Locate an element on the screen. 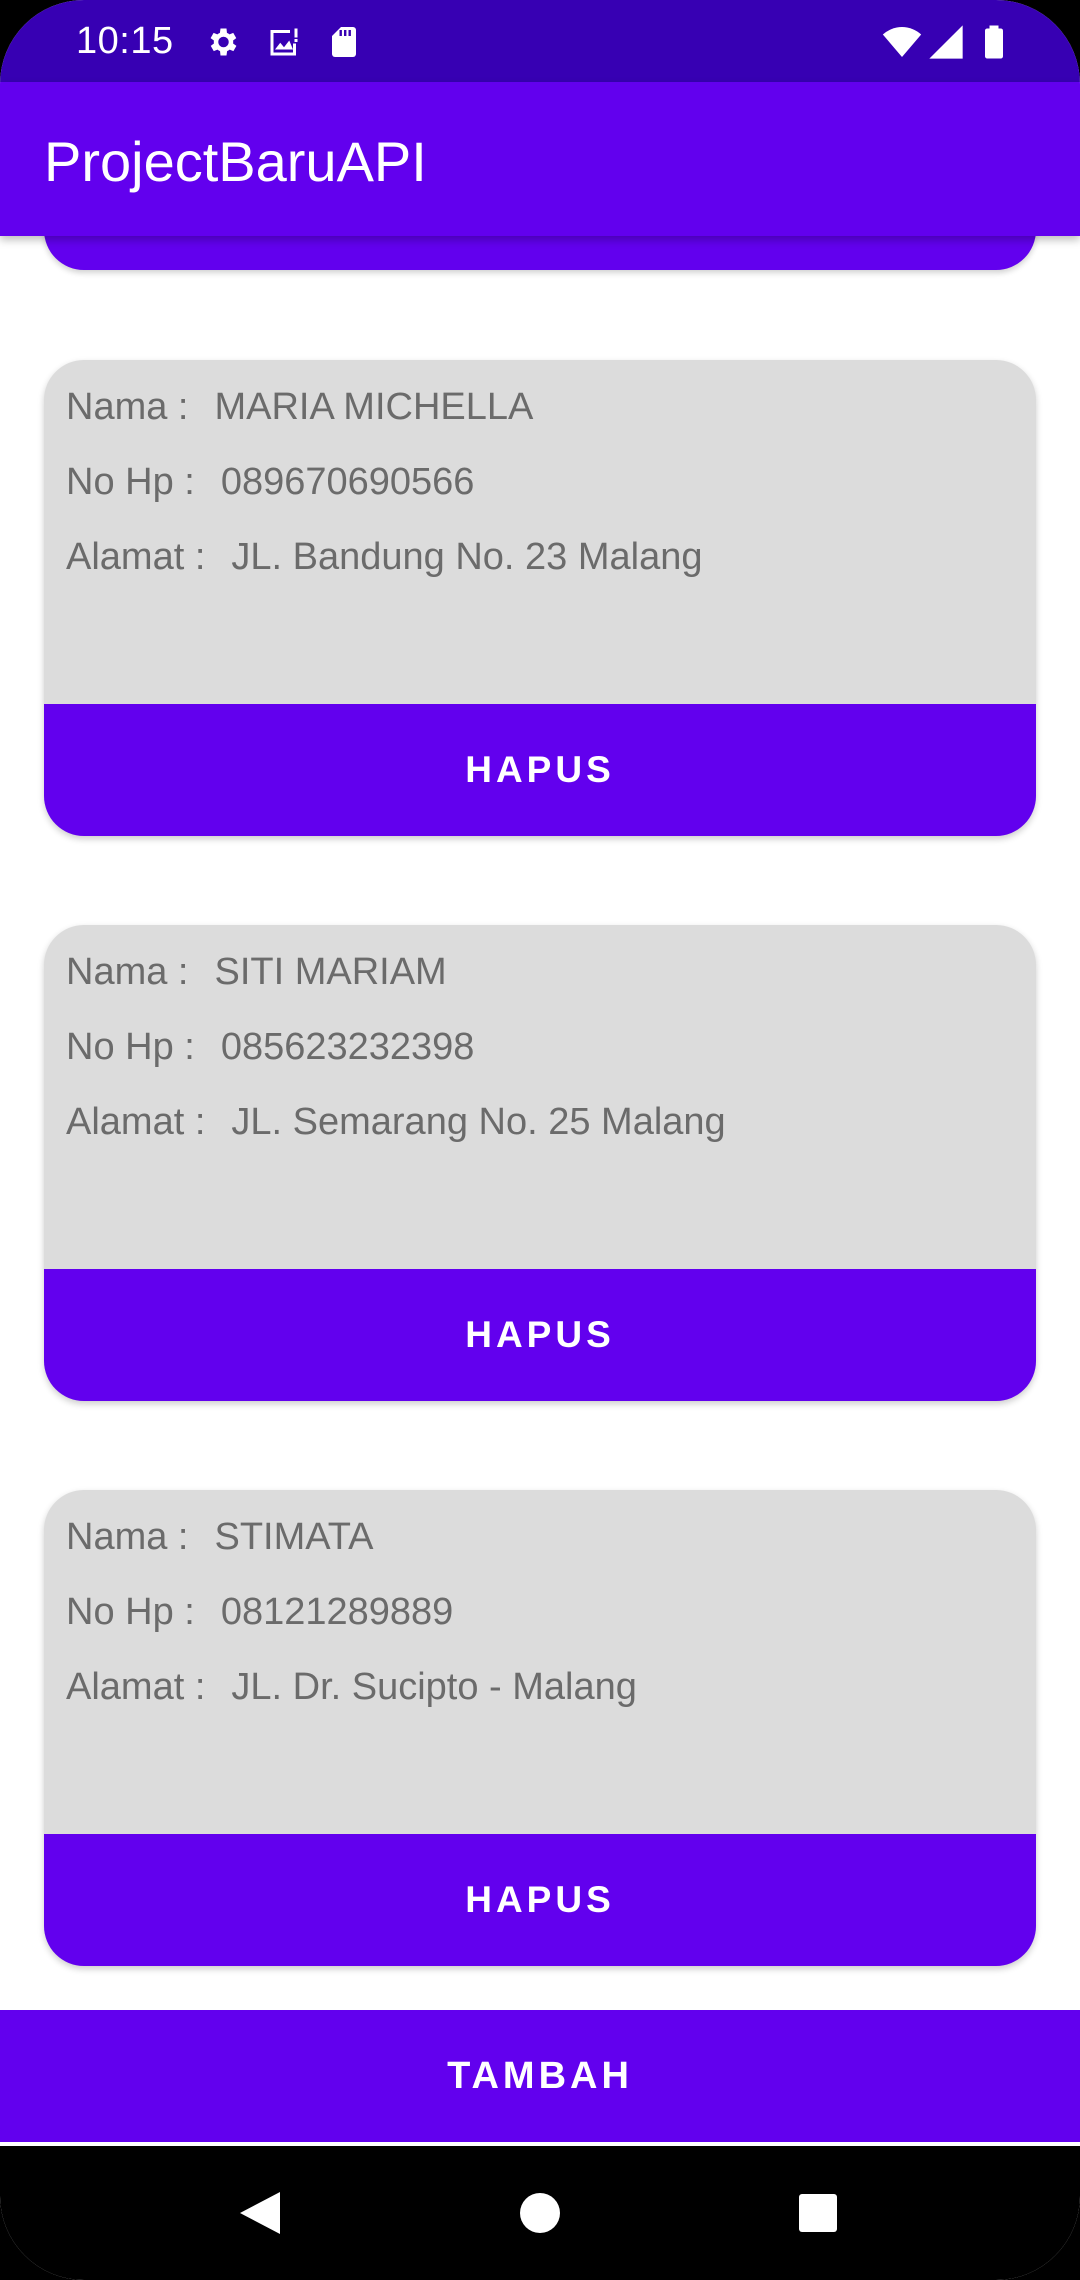  partial-card-delete-button is located at coordinates (540, 253).